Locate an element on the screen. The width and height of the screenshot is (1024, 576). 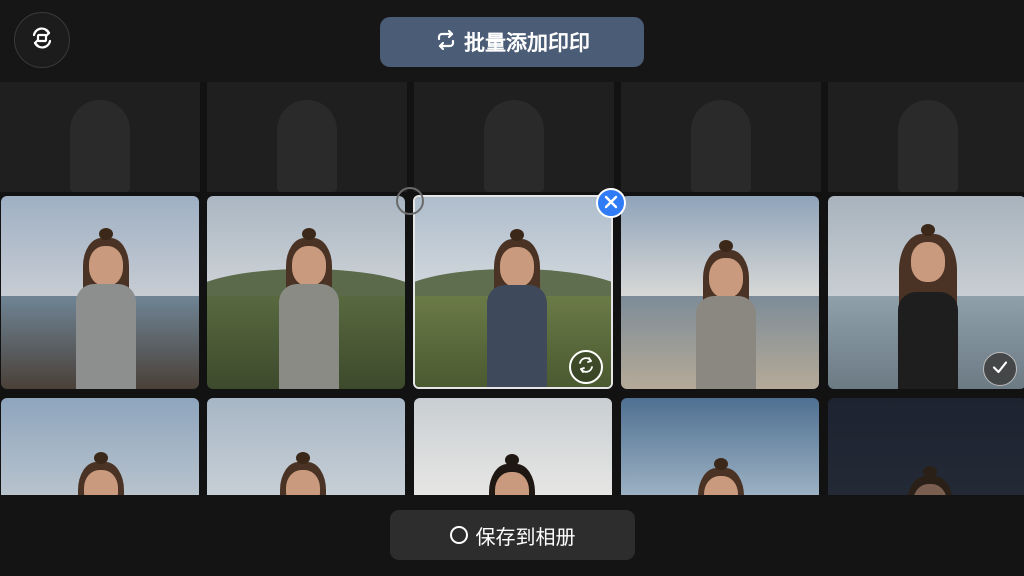
batch-add-watermark-label: 批量添加印印 is located at coordinates (527, 43).